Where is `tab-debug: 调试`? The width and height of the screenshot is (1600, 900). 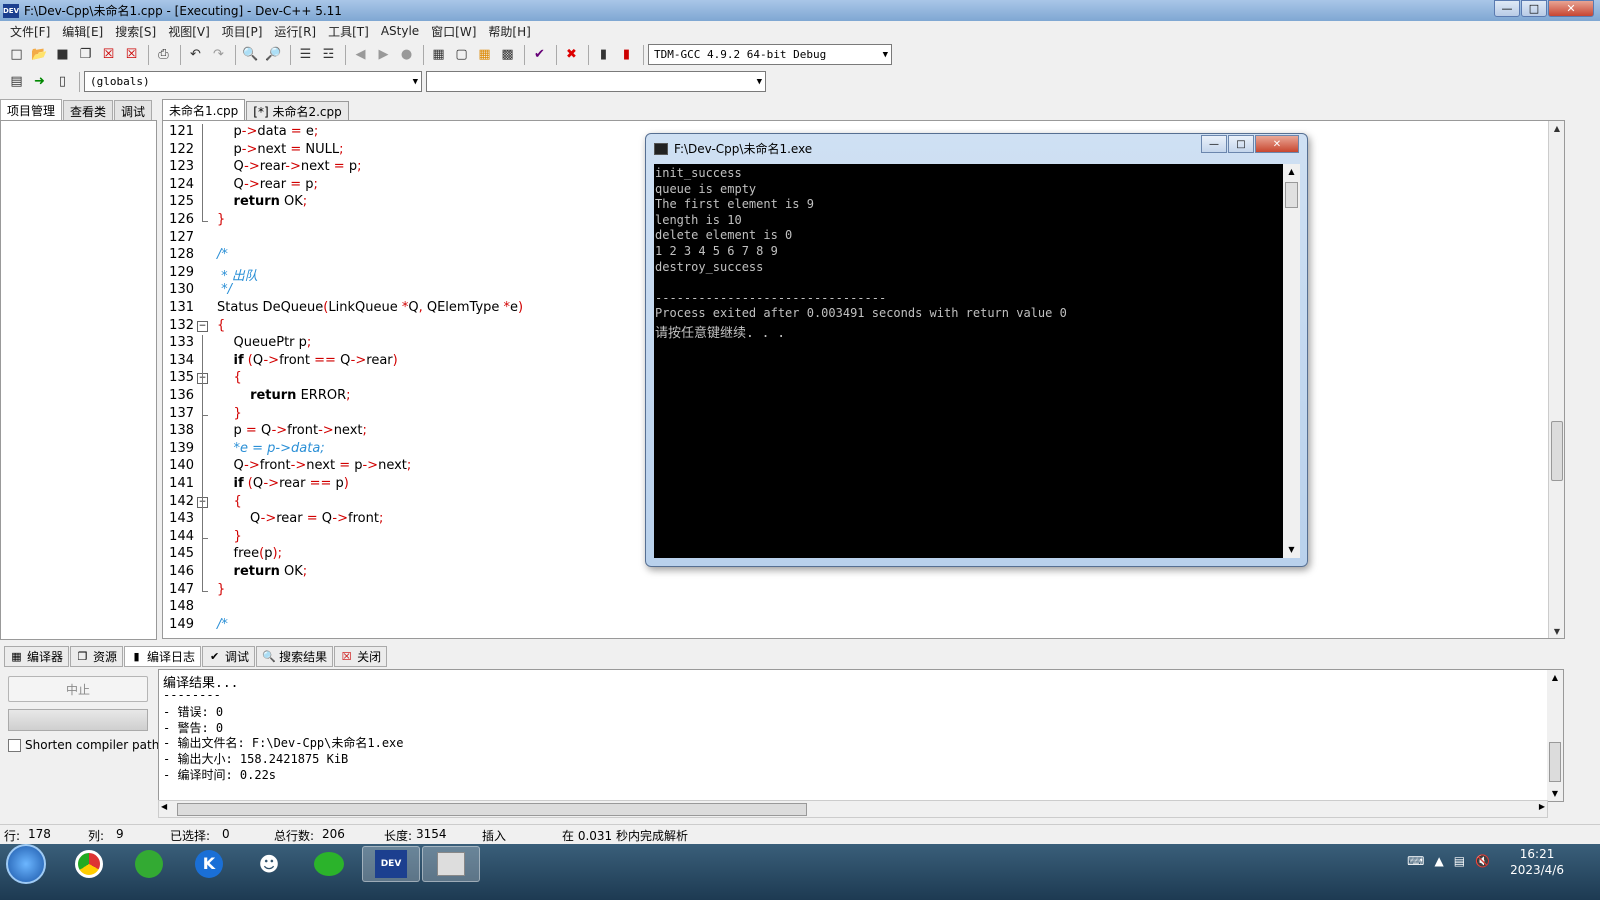 tab-debug: 调试 is located at coordinates (133, 110).